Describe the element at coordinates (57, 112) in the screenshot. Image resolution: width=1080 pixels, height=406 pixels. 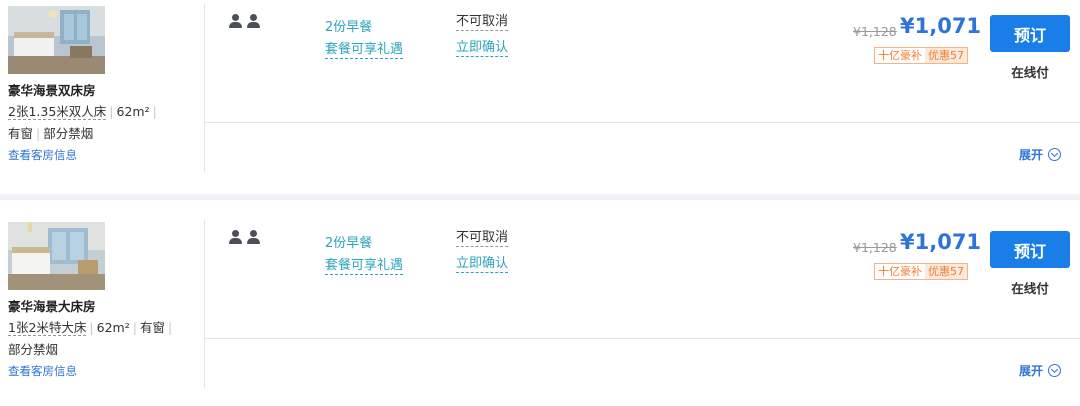
I see `bed-type: 2张1.35米双人床` at that location.